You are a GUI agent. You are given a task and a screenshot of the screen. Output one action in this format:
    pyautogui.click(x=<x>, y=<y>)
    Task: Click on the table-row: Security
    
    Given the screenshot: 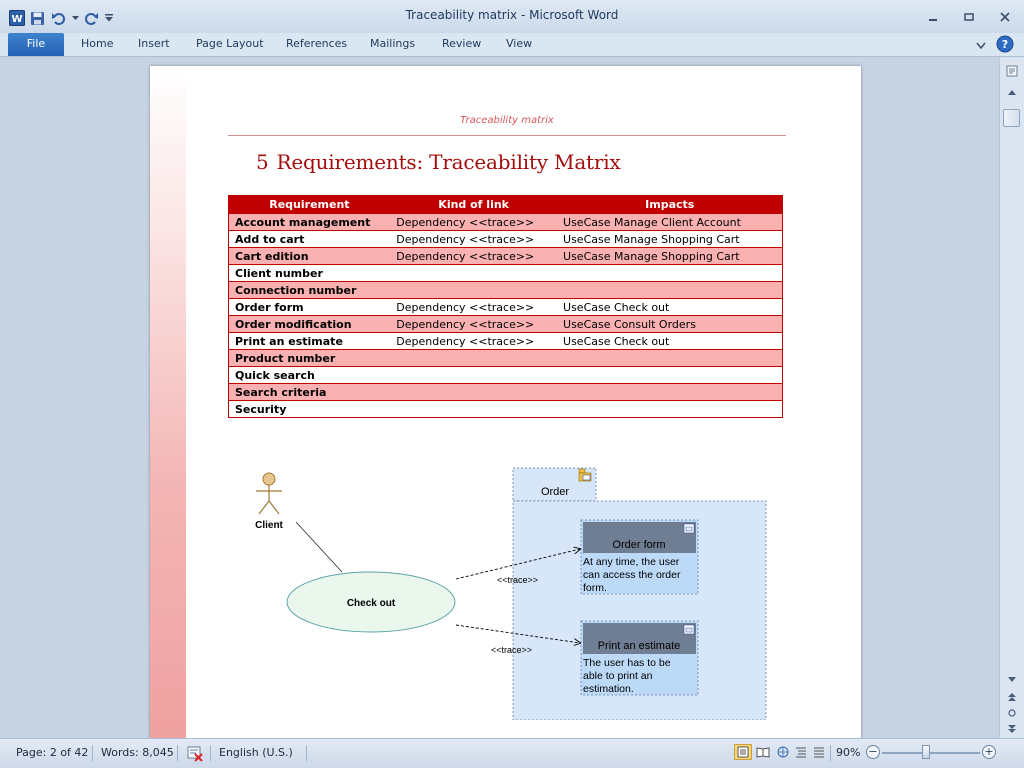 What is the action you would take?
    pyautogui.click(x=506, y=409)
    